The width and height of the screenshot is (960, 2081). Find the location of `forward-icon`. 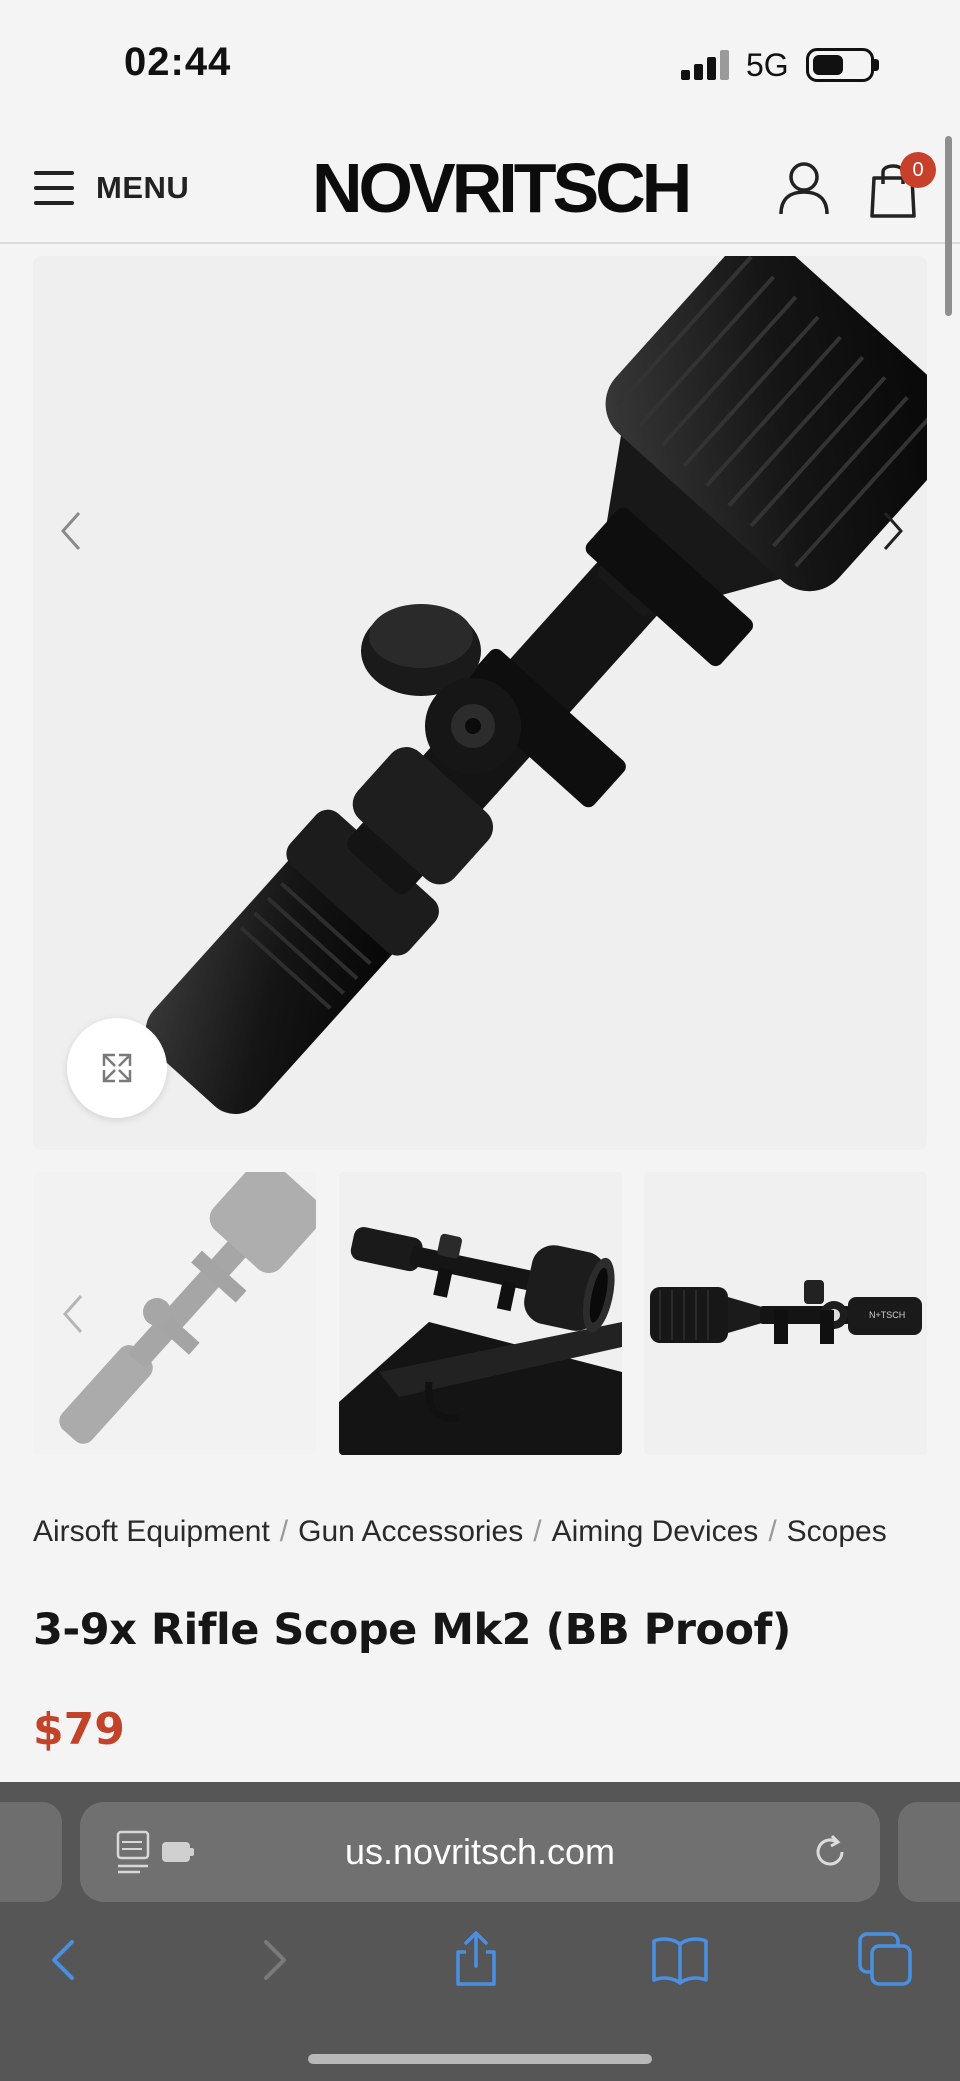

forward-icon is located at coordinates (274, 1960).